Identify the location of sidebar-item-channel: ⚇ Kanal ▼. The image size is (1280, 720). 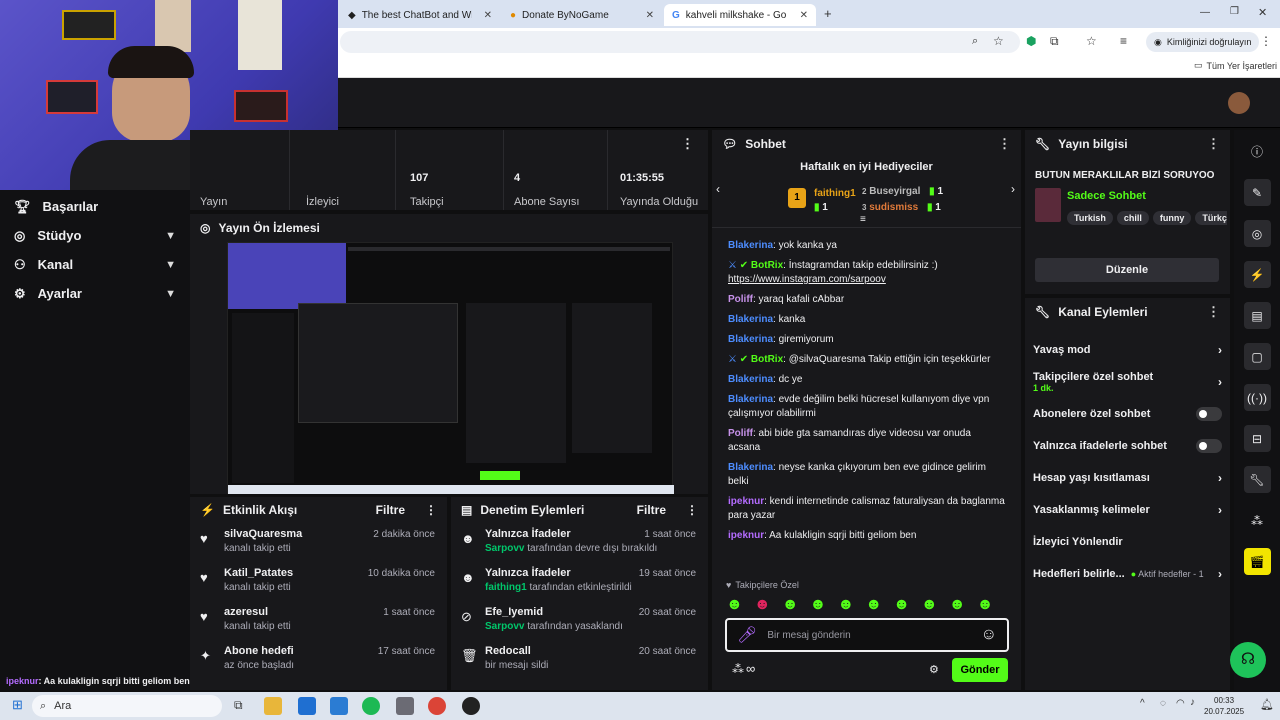
(95, 264).